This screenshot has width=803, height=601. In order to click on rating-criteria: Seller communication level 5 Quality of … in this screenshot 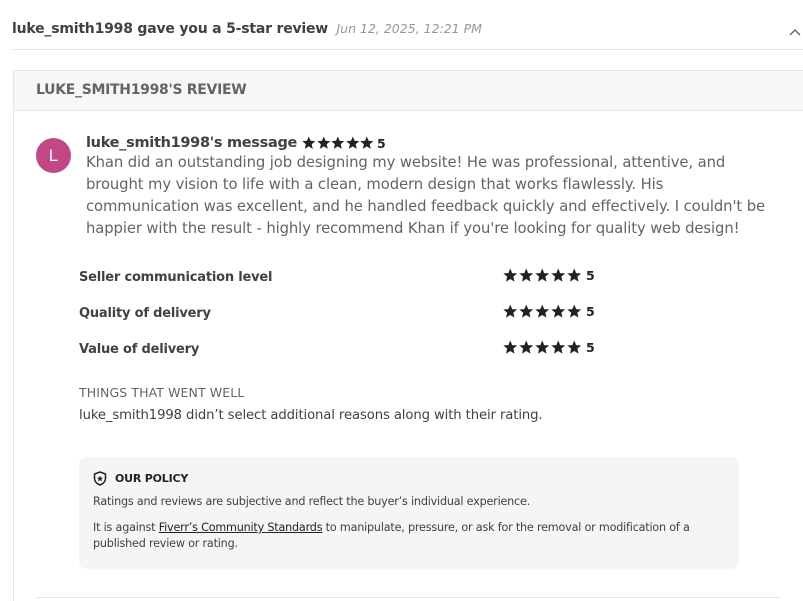, I will do `click(359, 320)`.